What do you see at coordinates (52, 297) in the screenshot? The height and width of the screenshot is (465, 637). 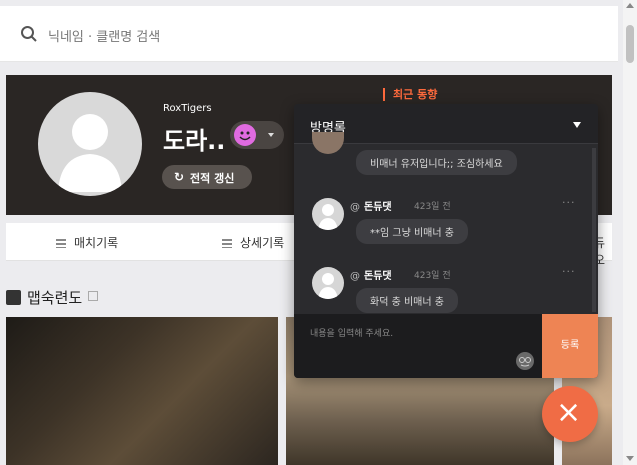 I see `map-proficiency-title: 맵숙련도` at bounding box center [52, 297].